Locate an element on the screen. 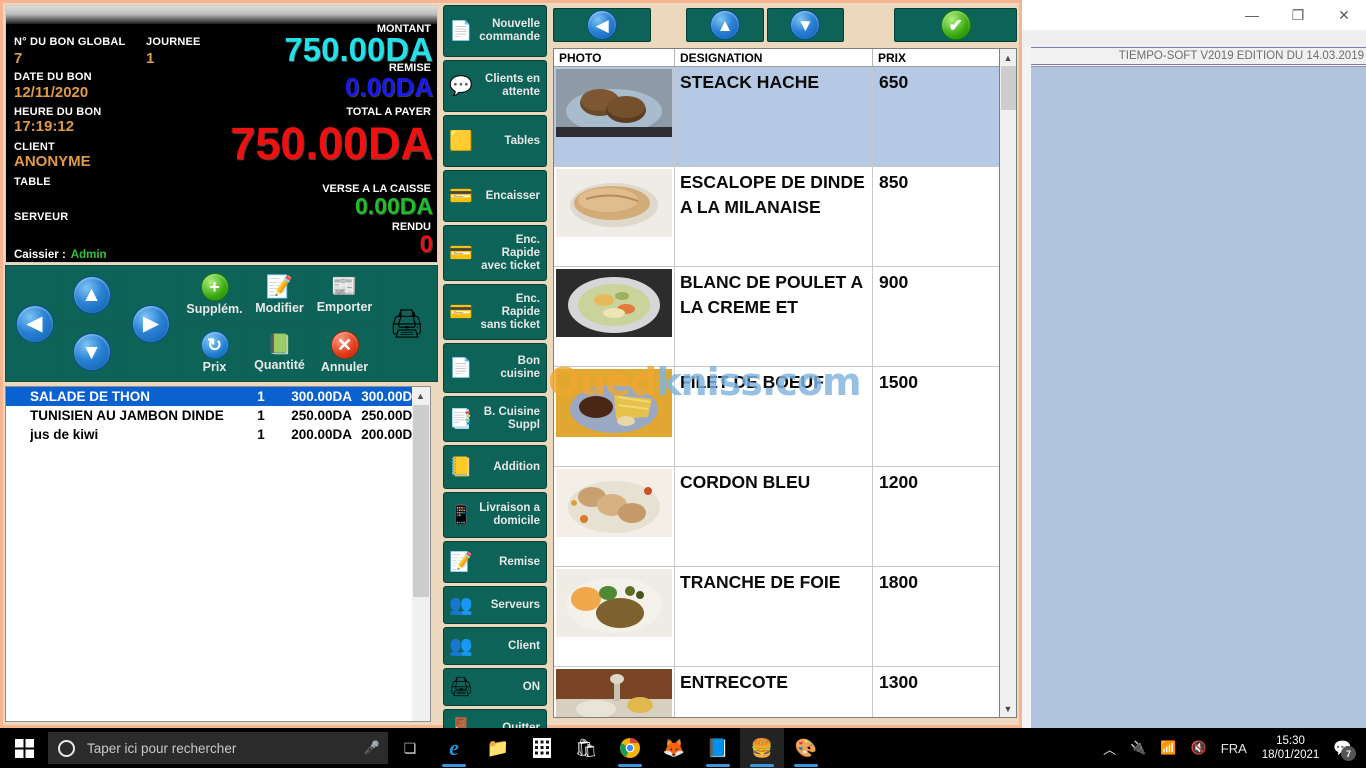  product-row: CORDON BLEU 1200 is located at coordinates (785, 517).